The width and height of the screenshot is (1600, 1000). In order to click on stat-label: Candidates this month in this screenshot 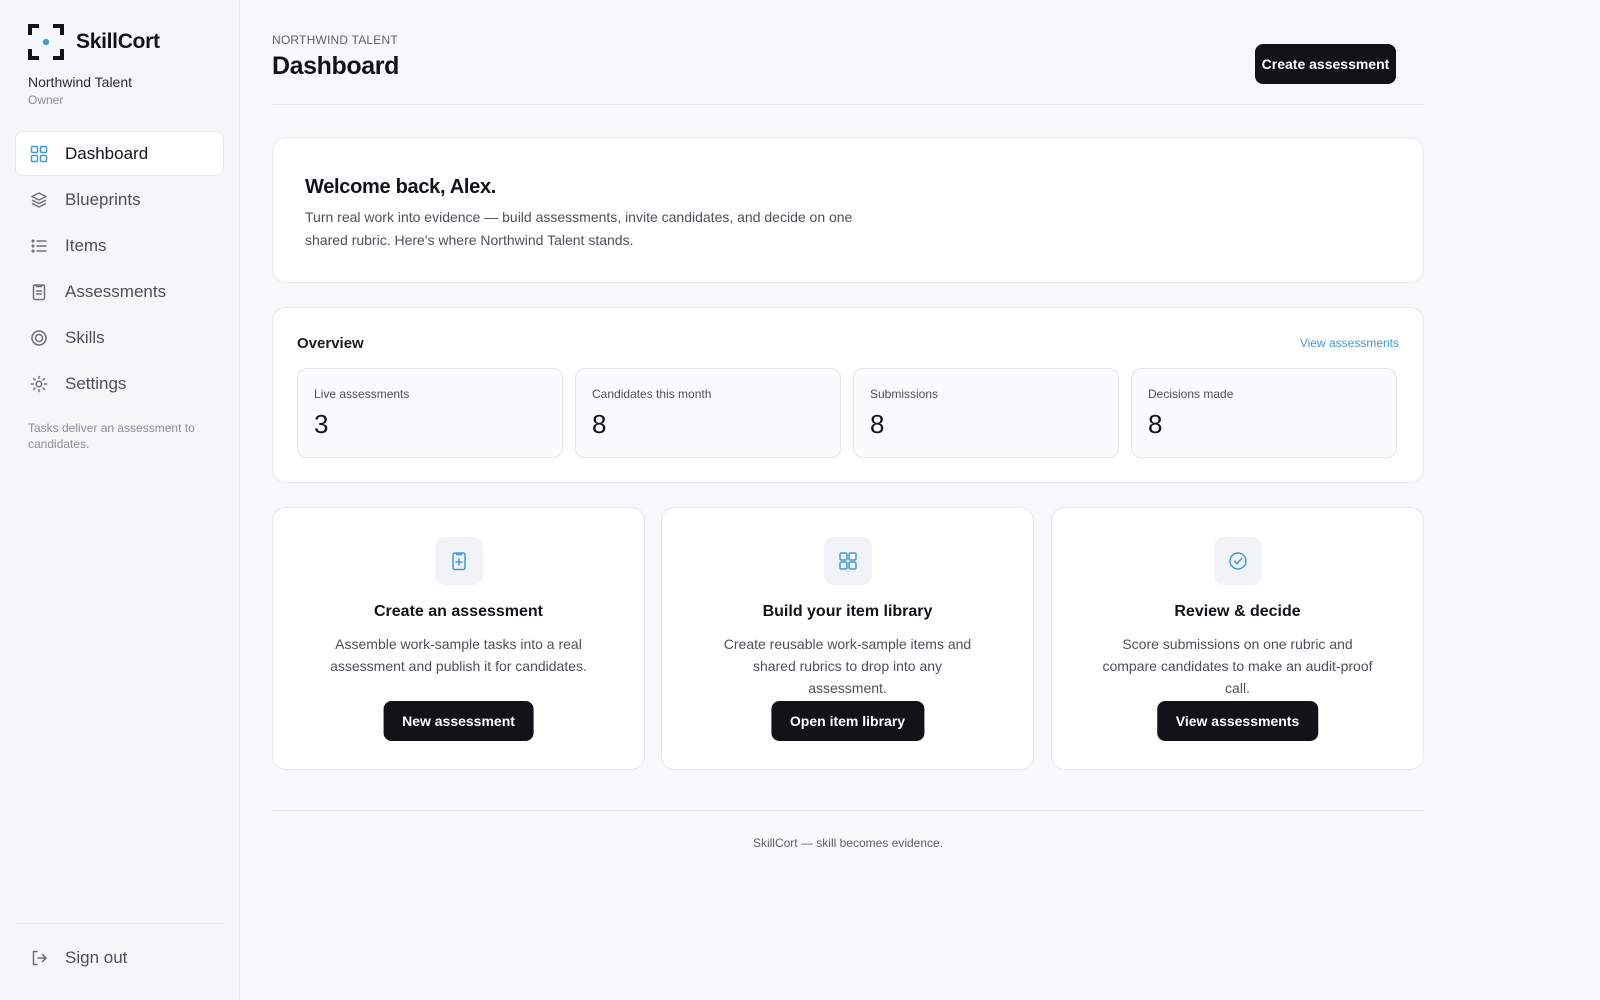, I will do `click(652, 394)`.